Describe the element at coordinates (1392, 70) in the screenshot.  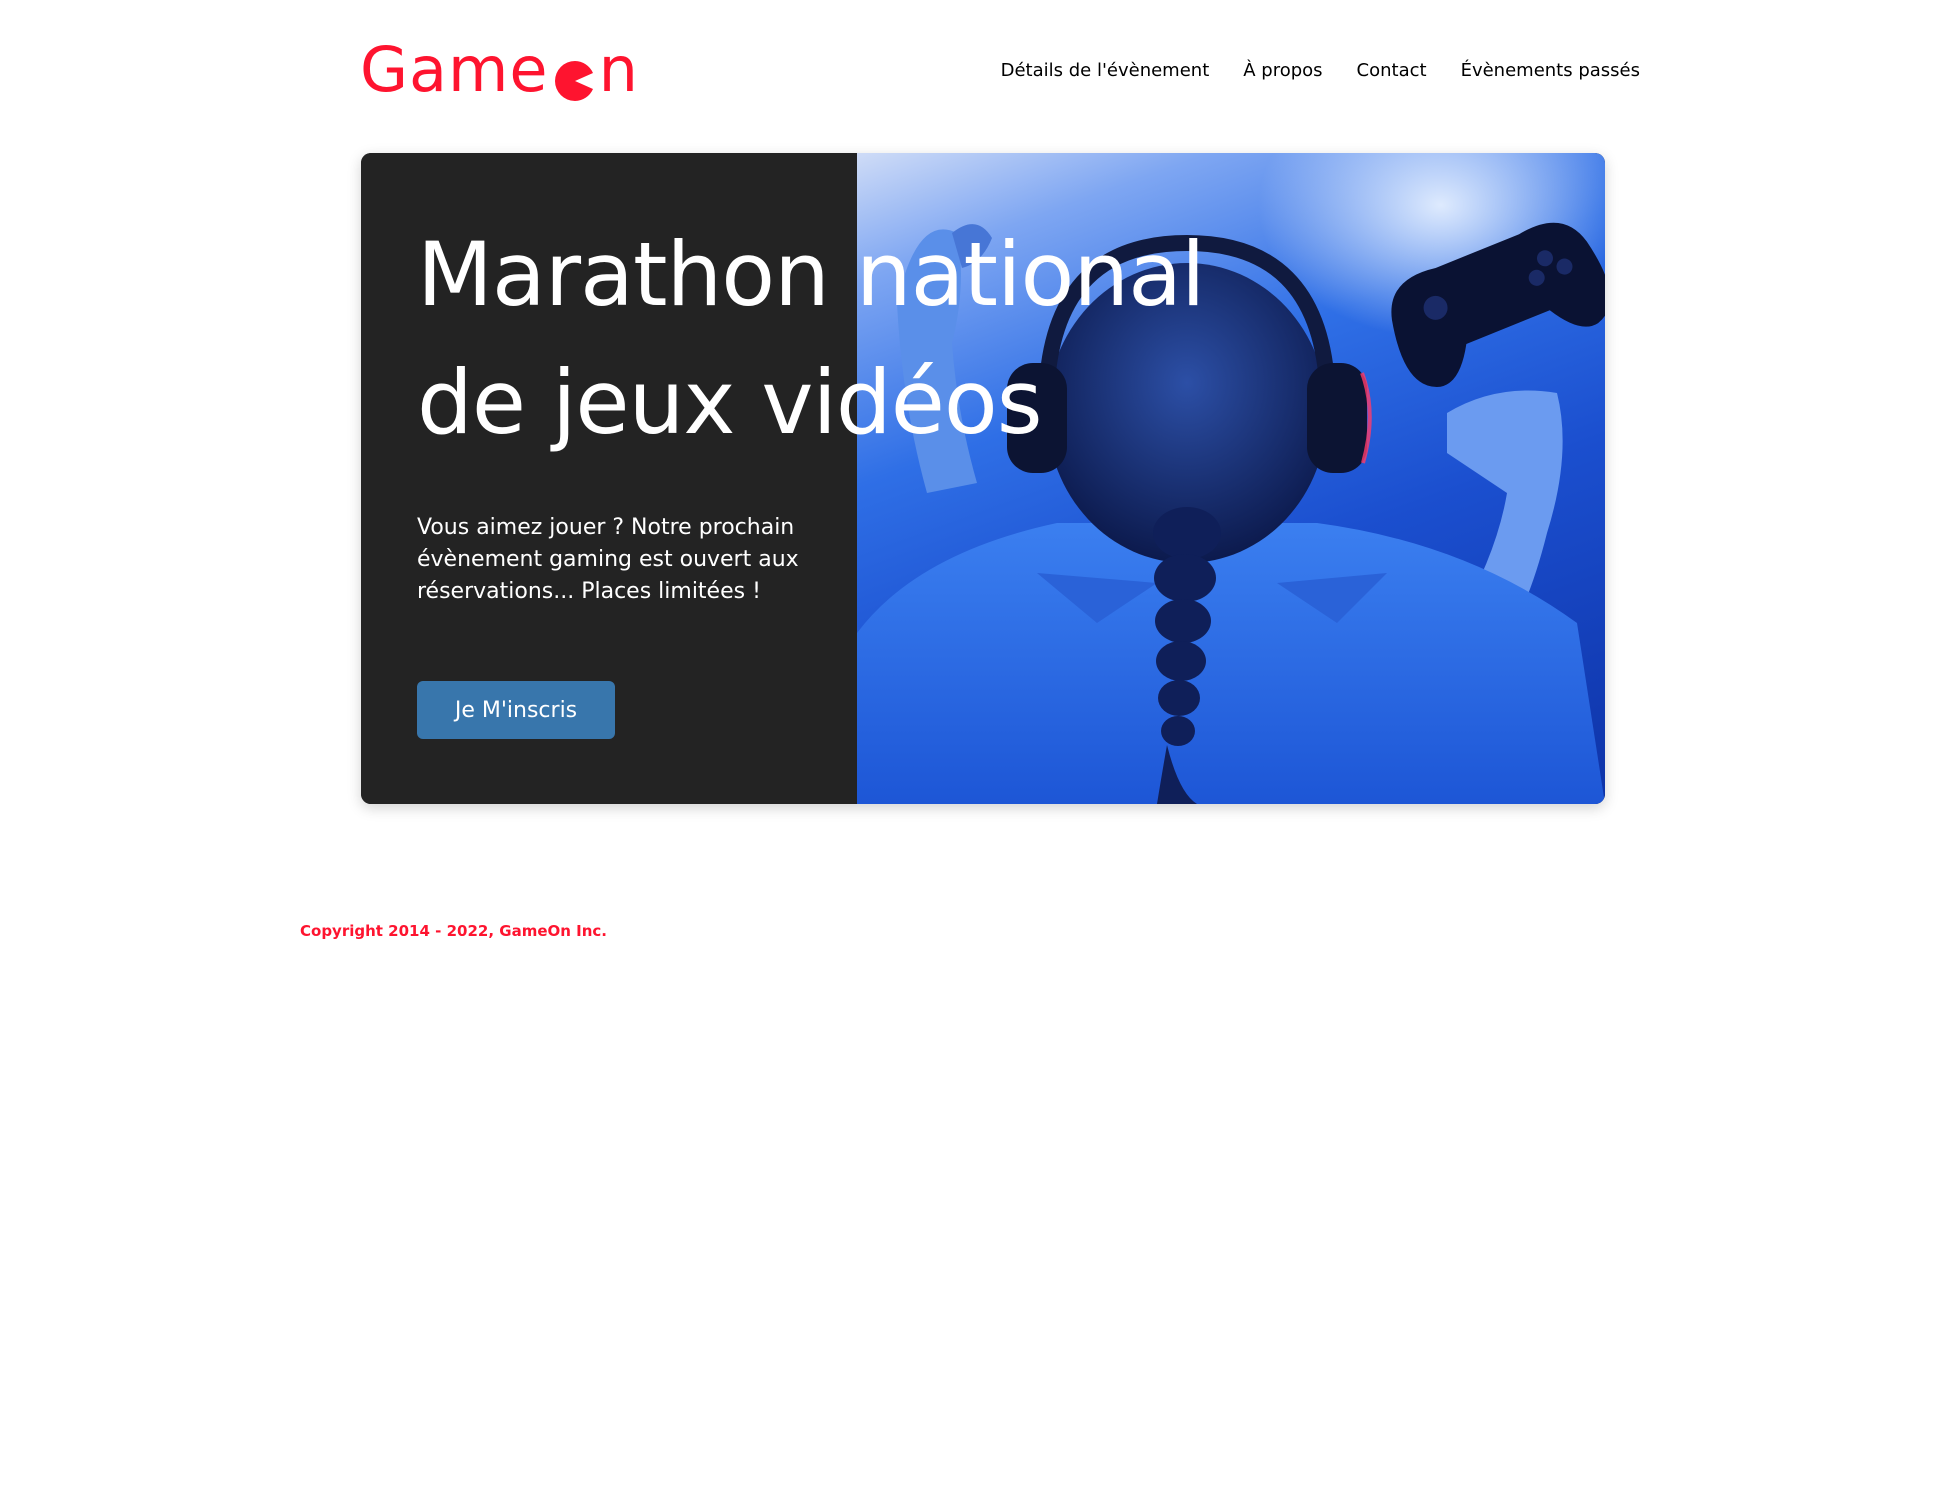
I see `nav-item-contact: Contact` at that location.